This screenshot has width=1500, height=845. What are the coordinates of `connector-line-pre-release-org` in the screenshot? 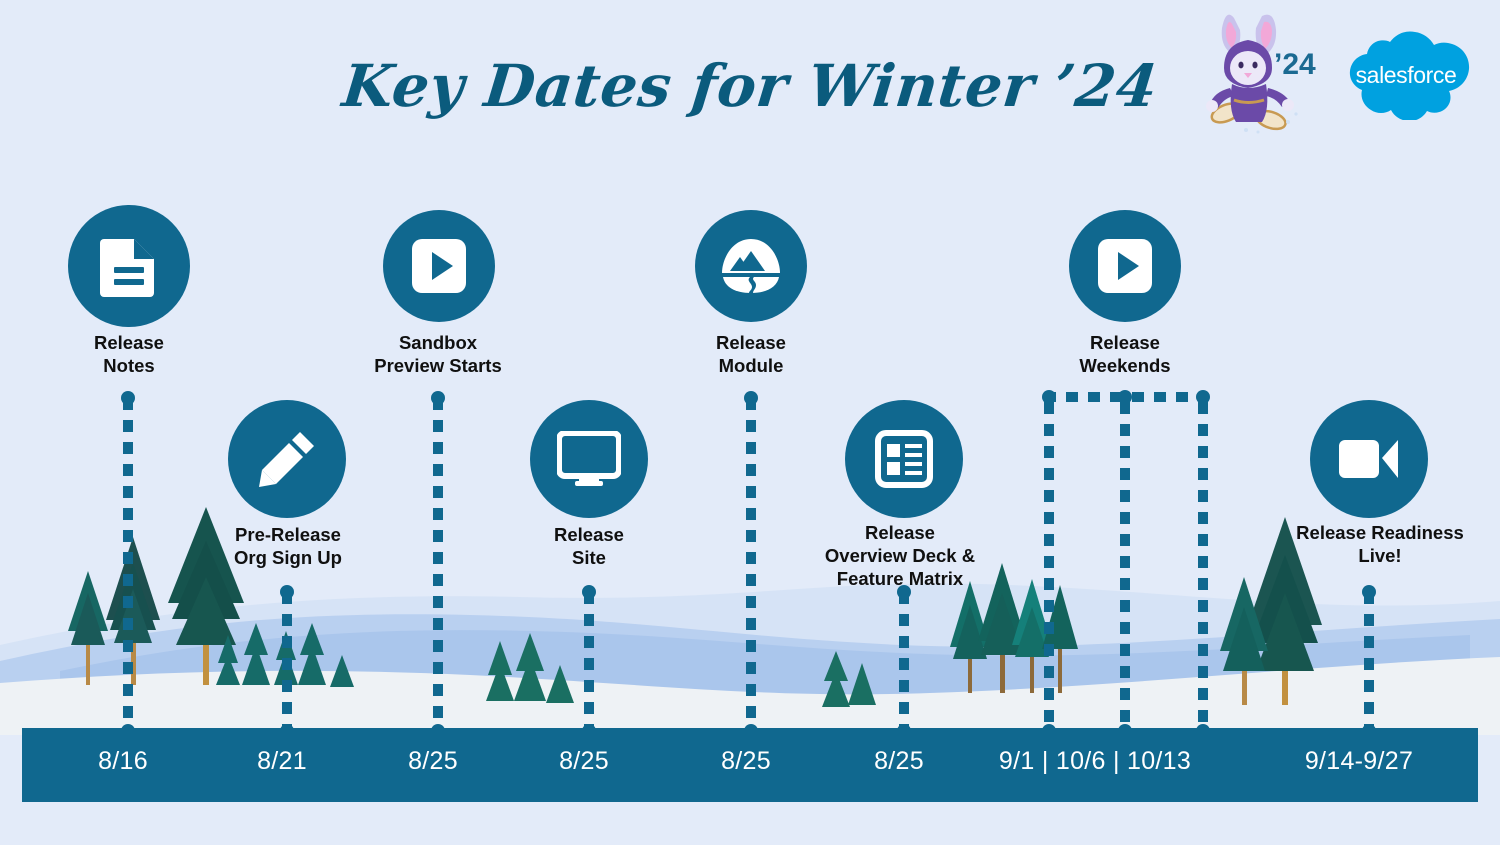 It's located at (287, 665).